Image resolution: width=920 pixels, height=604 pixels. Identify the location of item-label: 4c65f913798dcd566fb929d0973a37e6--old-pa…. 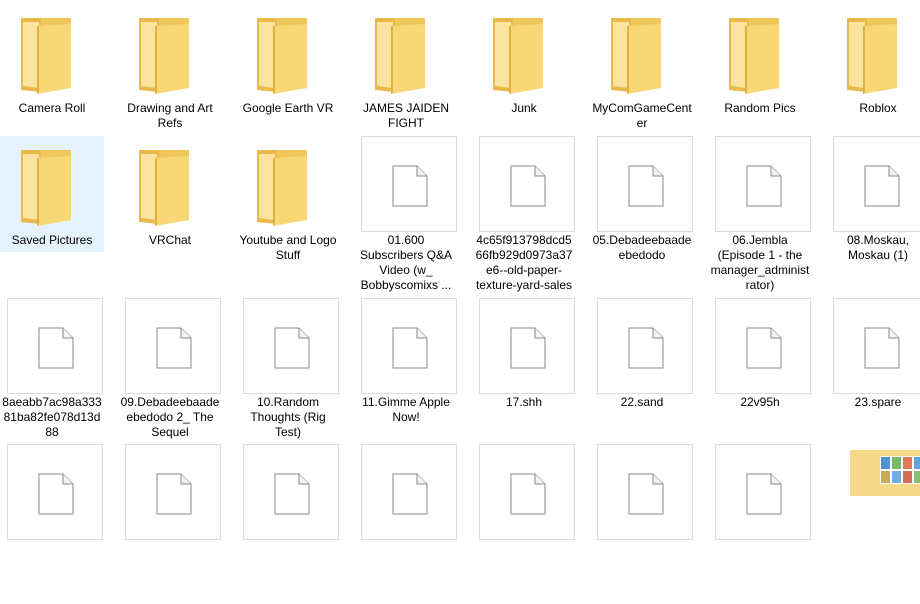
(524, 262).